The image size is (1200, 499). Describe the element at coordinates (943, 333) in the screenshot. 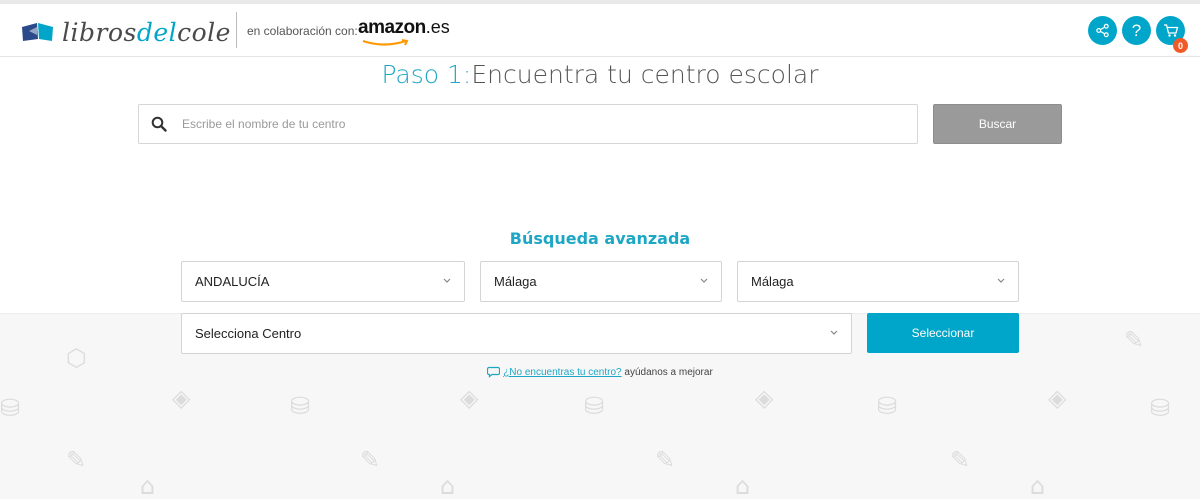

I see `select-school-button: Seleccionar` at that location.